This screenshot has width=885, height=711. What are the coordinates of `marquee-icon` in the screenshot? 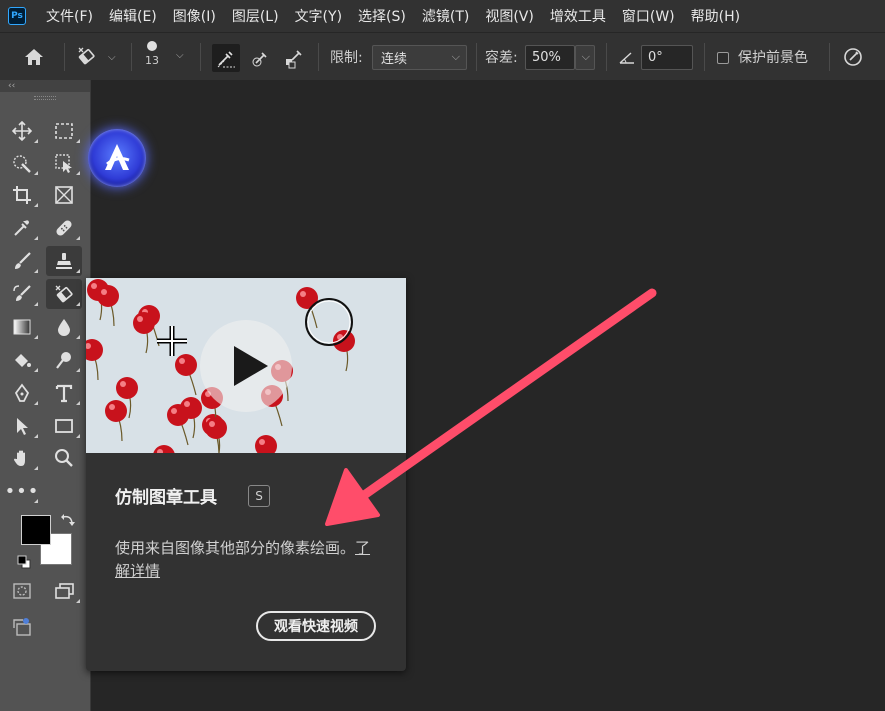 It's located at (64, 131).